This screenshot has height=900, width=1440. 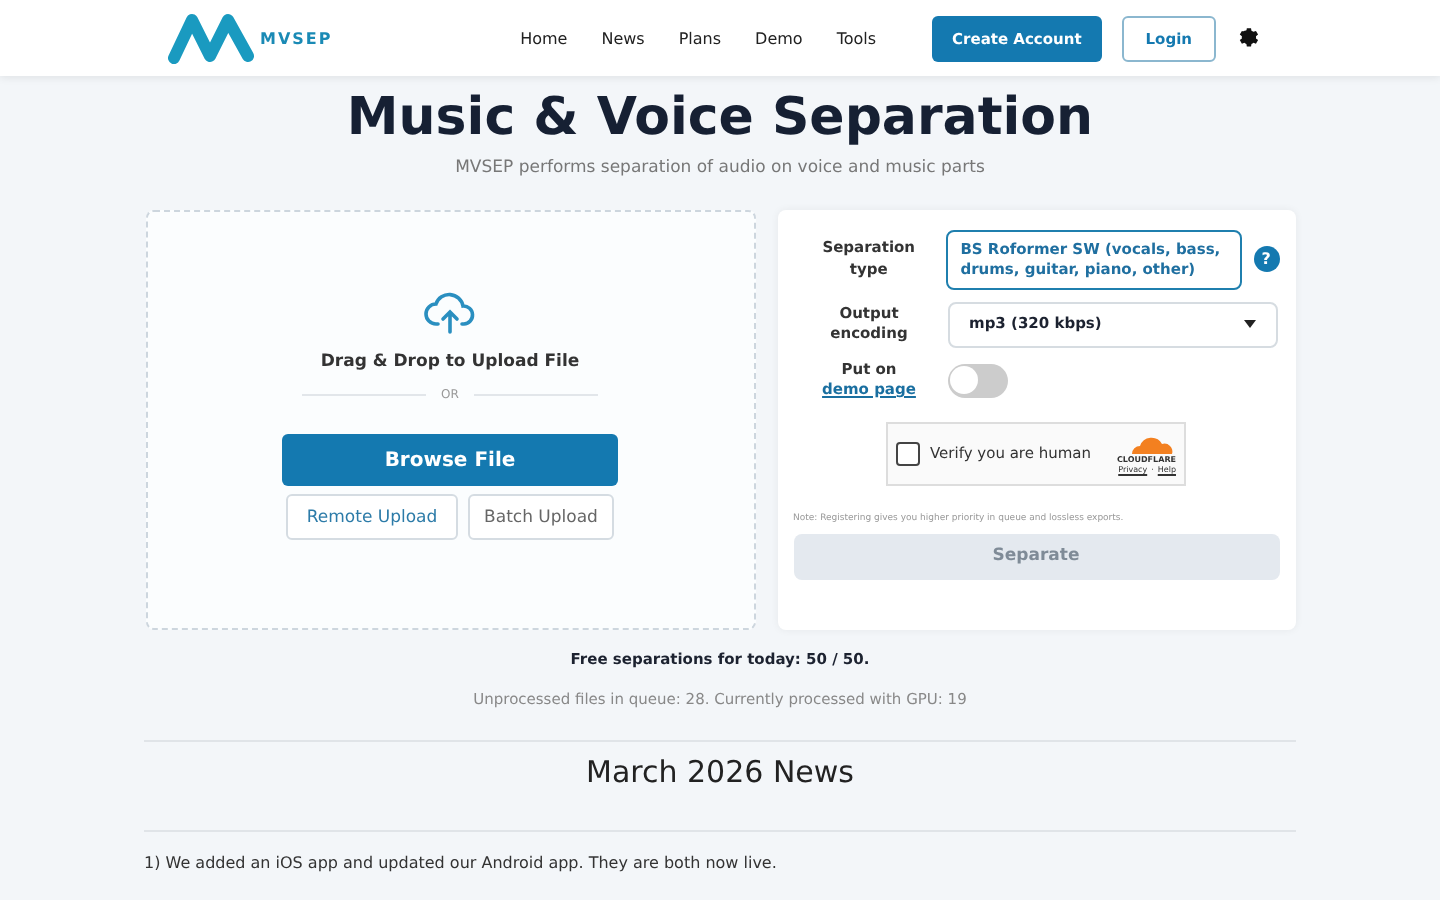 What do you see at coordinates (1266, 259) in the screenshot?
I see `help-icon: ?` at bounding box center [1266, 259].